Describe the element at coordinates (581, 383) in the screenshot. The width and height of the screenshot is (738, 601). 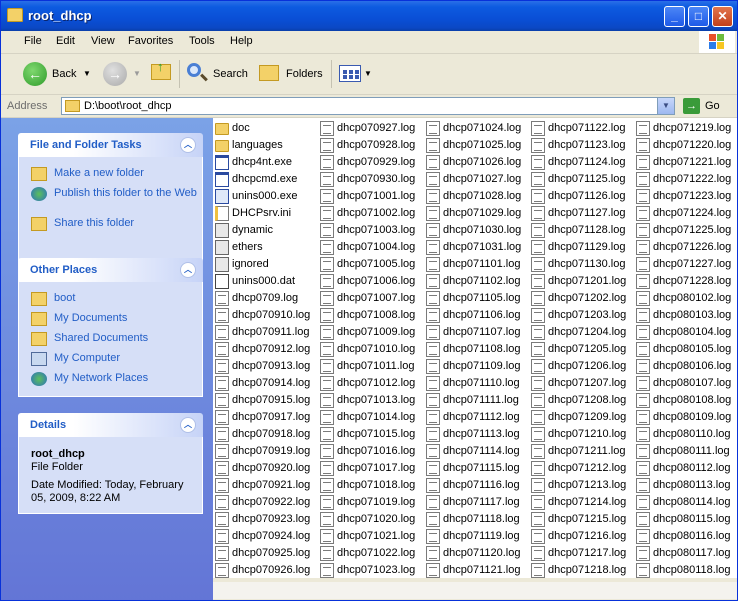
I see `file-item: dhcp071207.log` at that location.